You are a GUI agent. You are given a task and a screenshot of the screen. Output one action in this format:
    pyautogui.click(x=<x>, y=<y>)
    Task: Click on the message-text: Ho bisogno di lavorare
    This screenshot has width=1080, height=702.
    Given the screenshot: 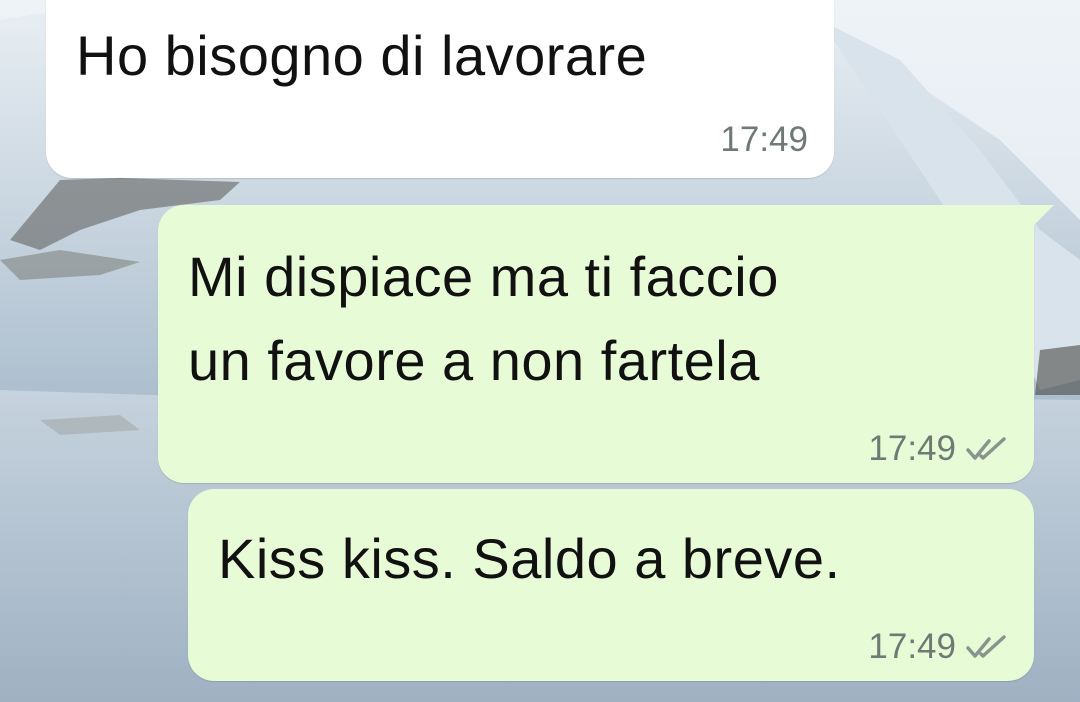 What is the action you would take?
    pyautogui.click(x=362, y=55)
    